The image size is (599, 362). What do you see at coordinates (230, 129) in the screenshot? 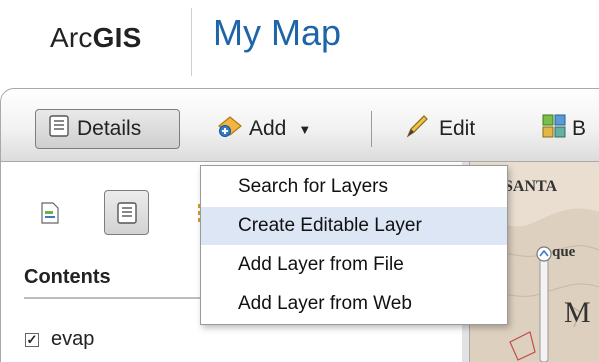
I see `add-layer-icon` at bounding box center [230, 129].